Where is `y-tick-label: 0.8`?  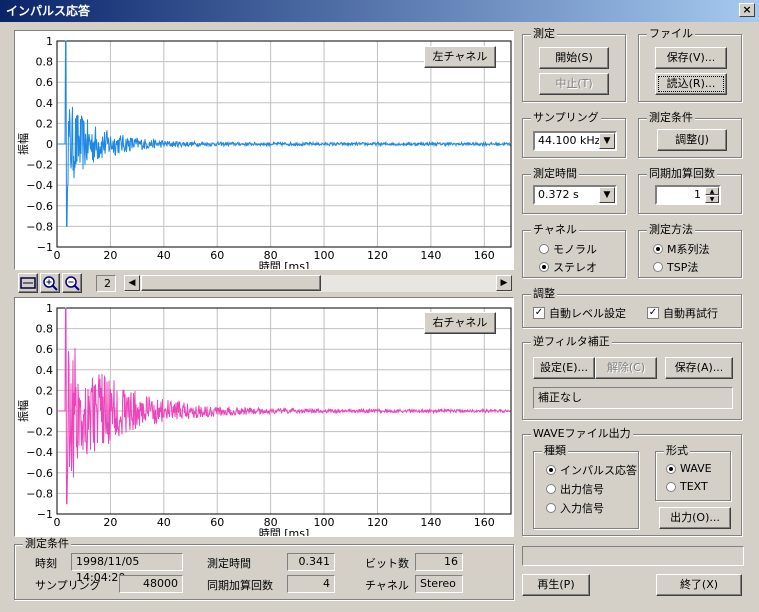
y-tick-label: 0.8 is located at coordinates (45, 329).